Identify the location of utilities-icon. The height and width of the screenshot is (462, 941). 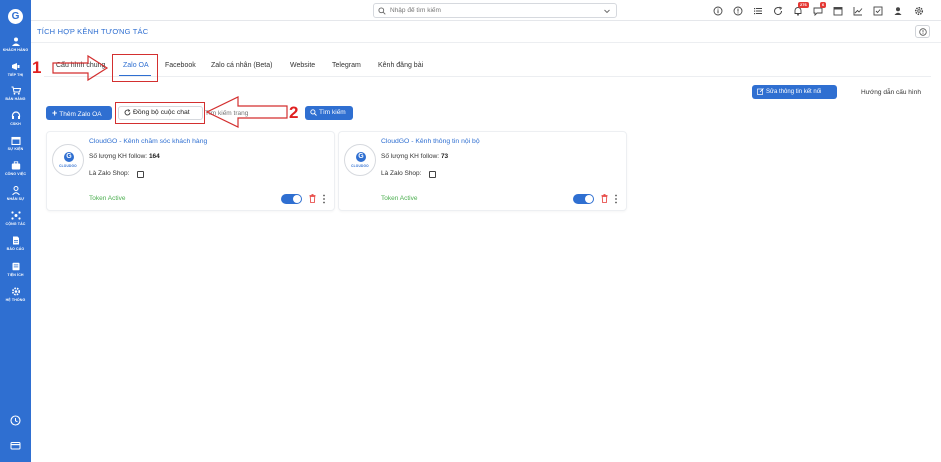
(15, 266).